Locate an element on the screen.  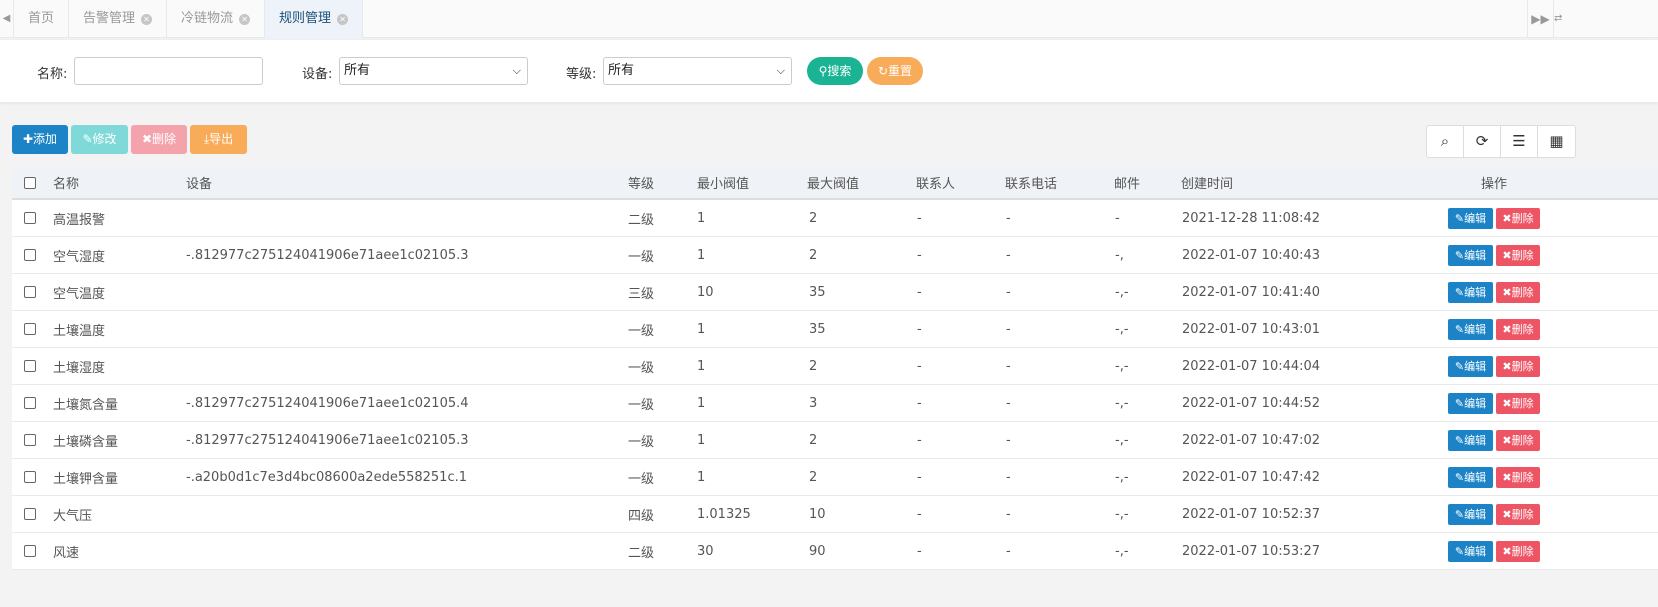
header-max-threshold: 最大阀值 is located at coordinates (833, 182).